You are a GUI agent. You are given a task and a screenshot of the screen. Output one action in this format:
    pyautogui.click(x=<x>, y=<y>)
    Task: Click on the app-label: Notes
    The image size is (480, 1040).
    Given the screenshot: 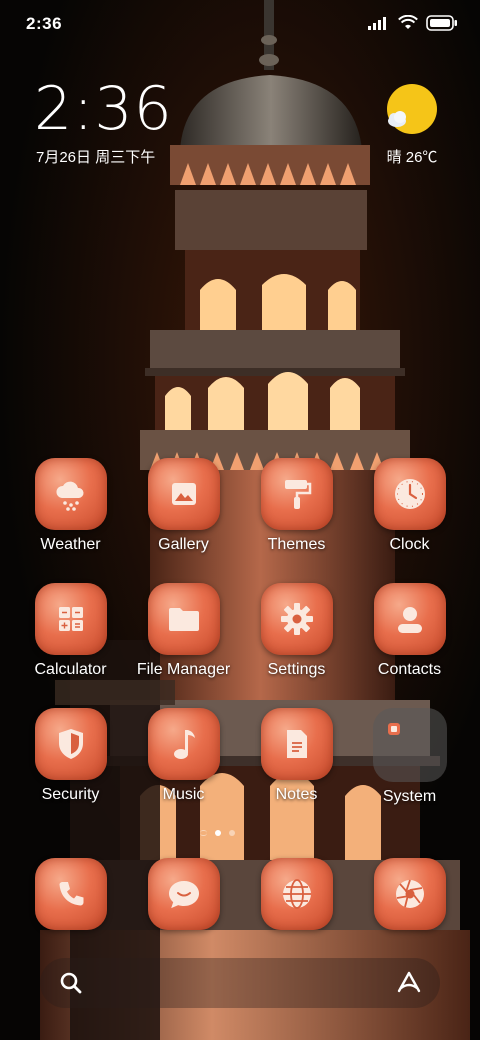 What is the action you would take?
    pyautogui.click(x=296, y=794)
    